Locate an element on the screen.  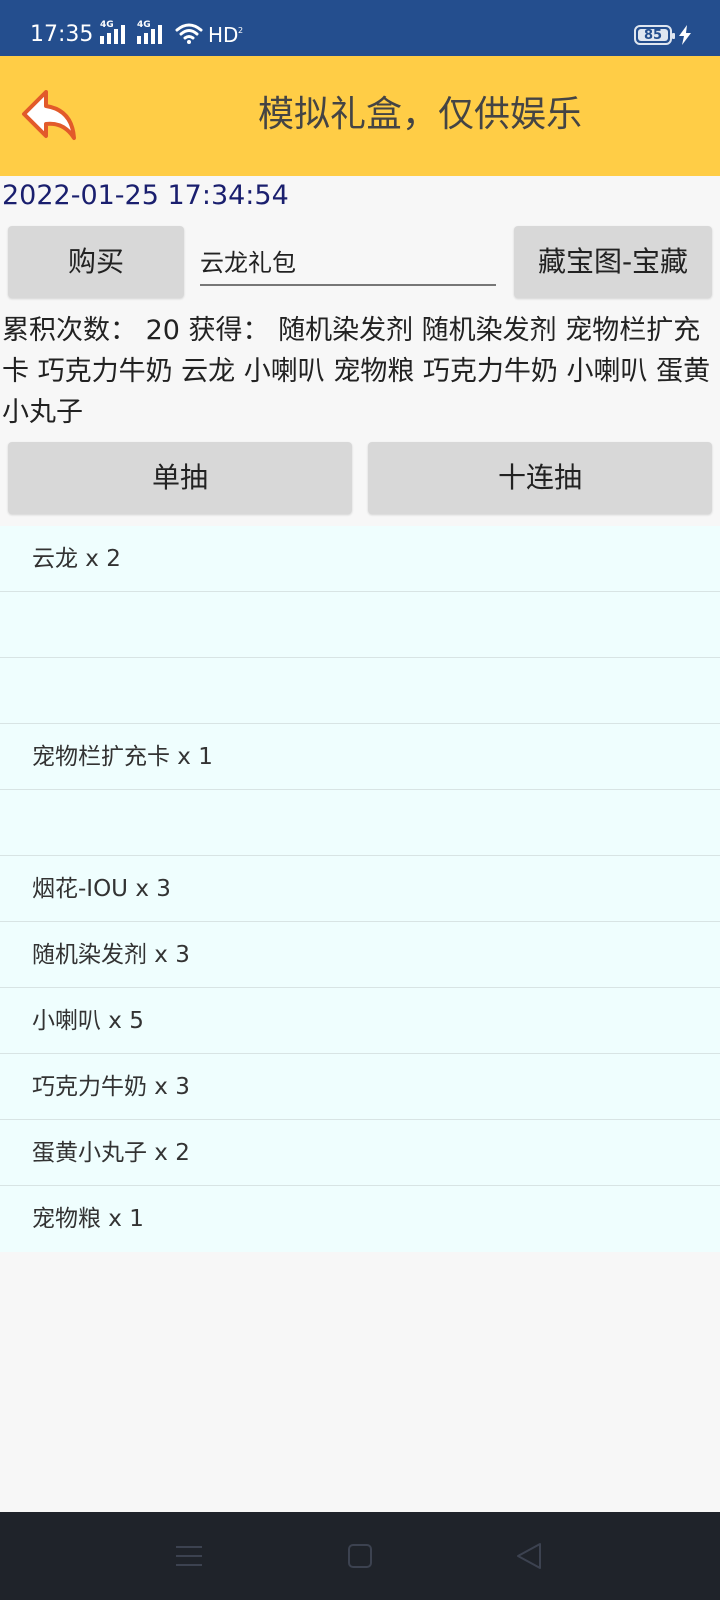
list-item: 宠物栏扩充卡 x 1 is located at coordinates (360, 757).